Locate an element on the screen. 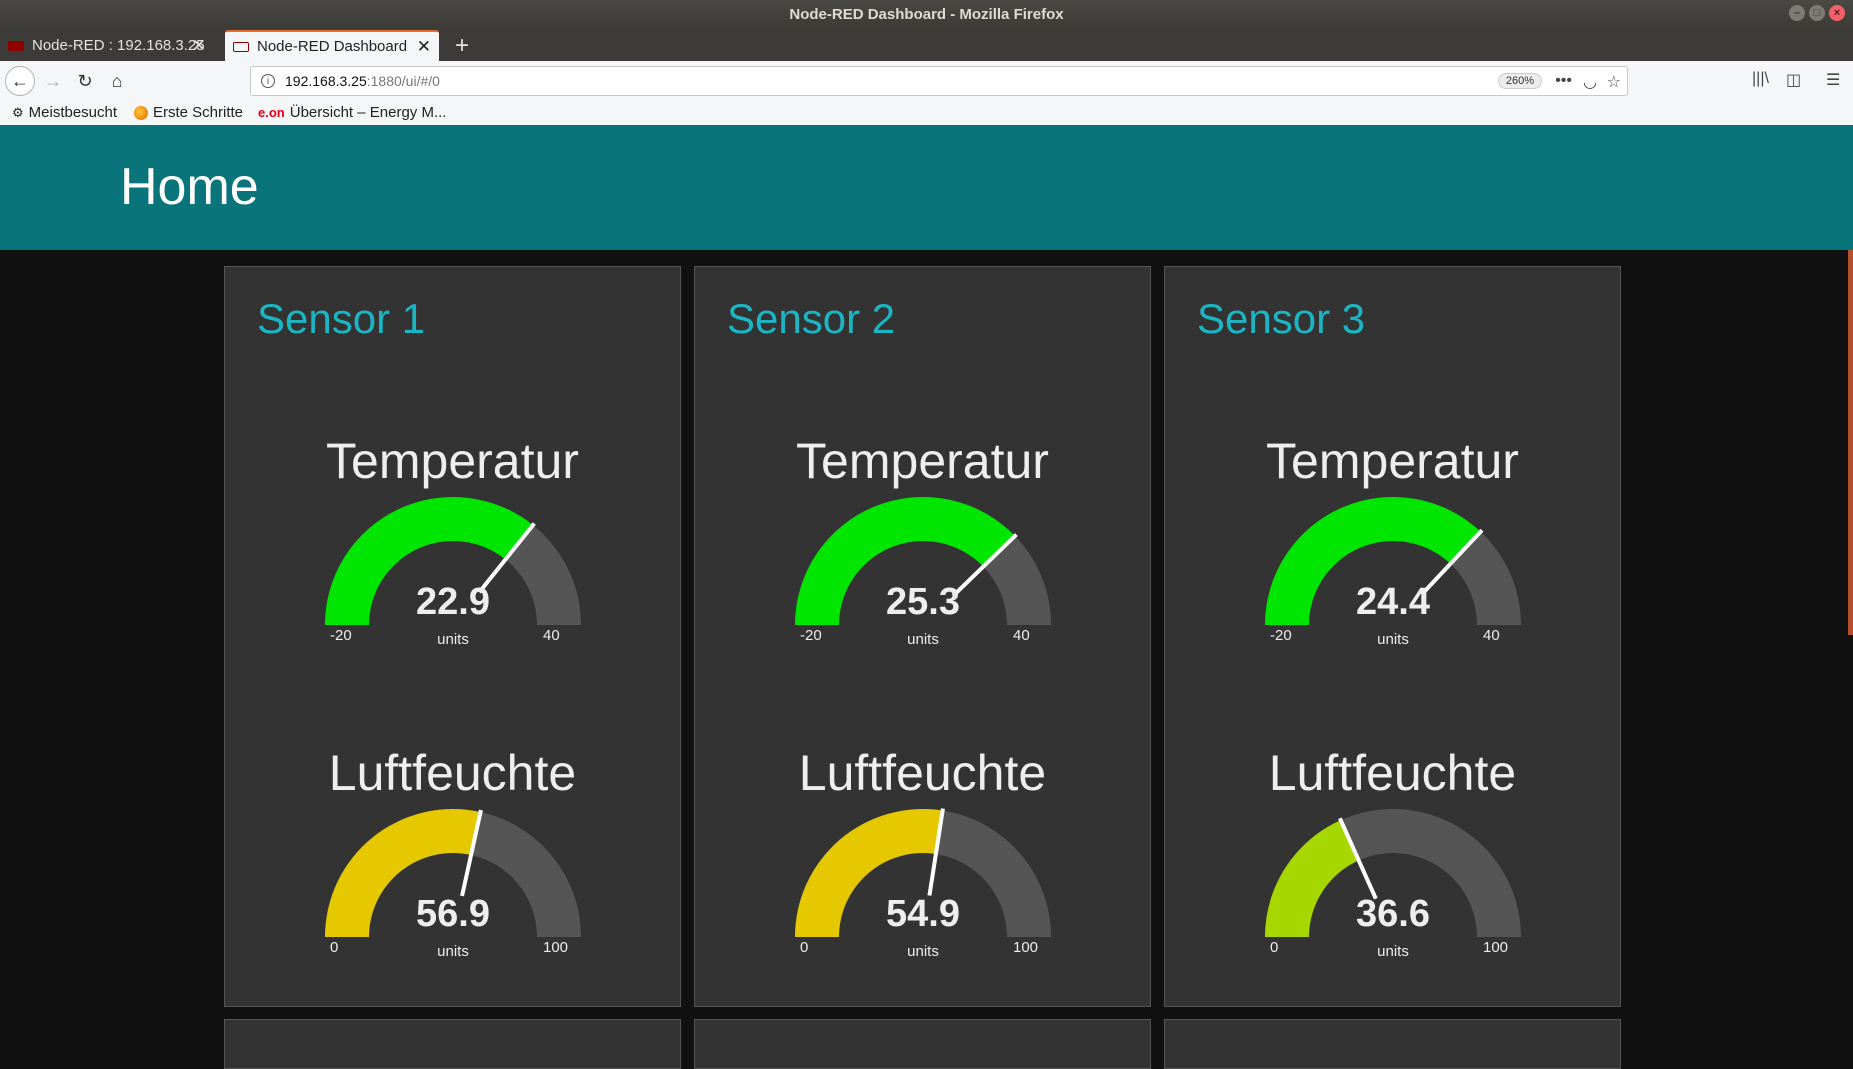 The width and height of the screenshot is (1853, 1069). bookmark-label: Erste Schritte is located at coordinates (198, 112).